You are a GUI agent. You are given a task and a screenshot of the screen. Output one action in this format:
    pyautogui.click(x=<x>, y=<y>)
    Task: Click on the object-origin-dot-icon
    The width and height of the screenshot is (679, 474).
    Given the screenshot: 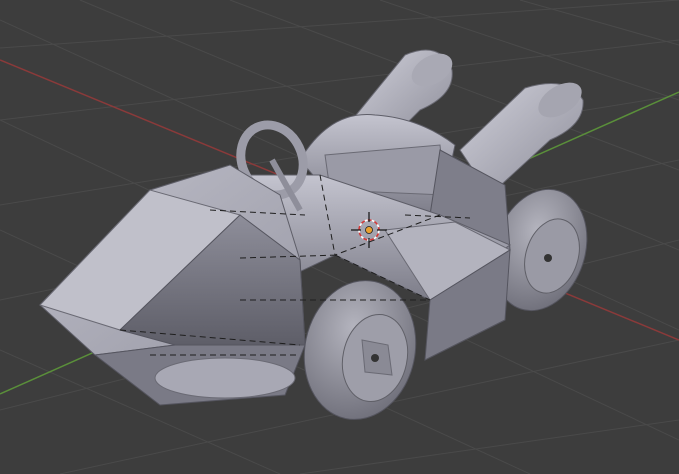 What is the action you would take?
    pyautogui.click(x=369, y=230)
    